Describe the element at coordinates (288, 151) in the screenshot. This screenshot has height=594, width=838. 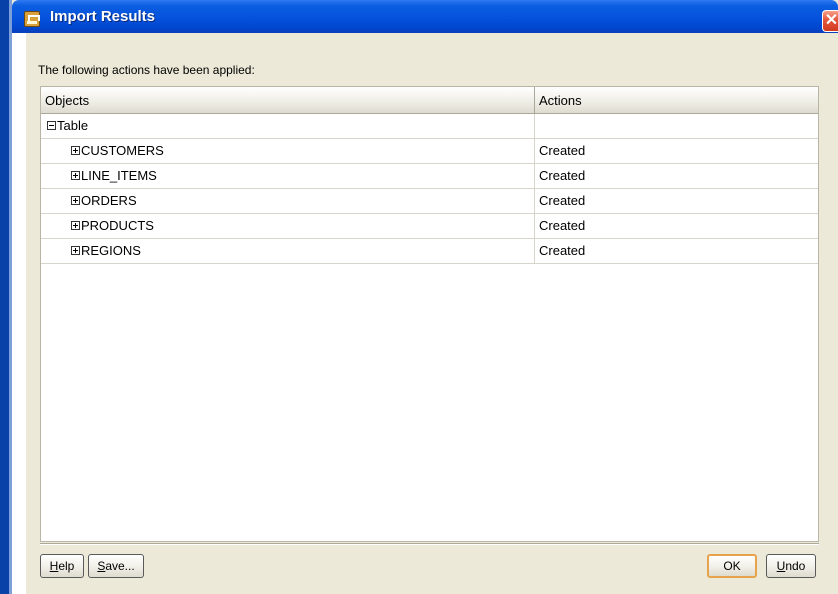
I see `object-cell: CUSTOMERS` at that location.